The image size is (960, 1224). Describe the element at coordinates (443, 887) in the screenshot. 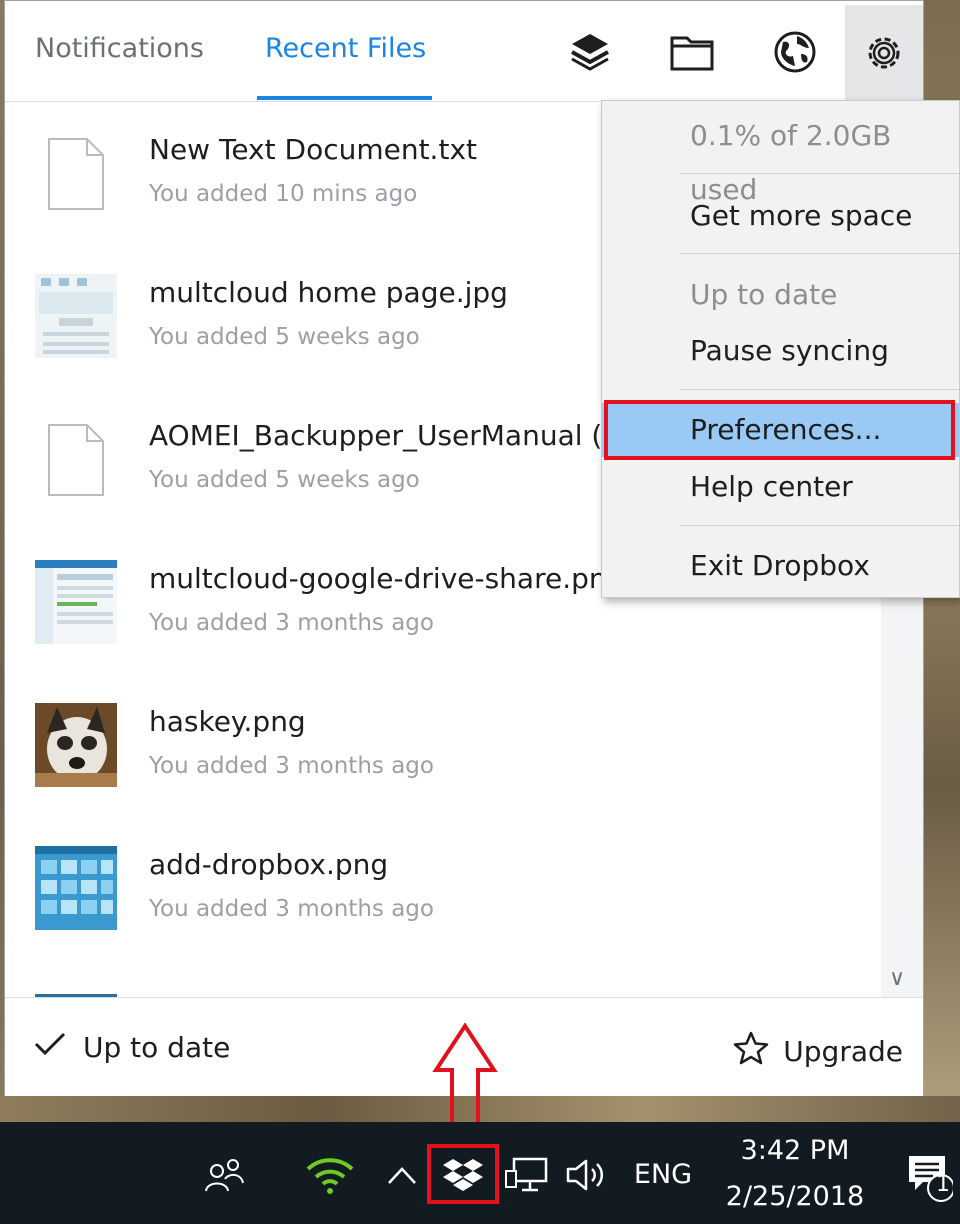

I see `list-item: add-dropbox.png You added 3 months ago` at that location.